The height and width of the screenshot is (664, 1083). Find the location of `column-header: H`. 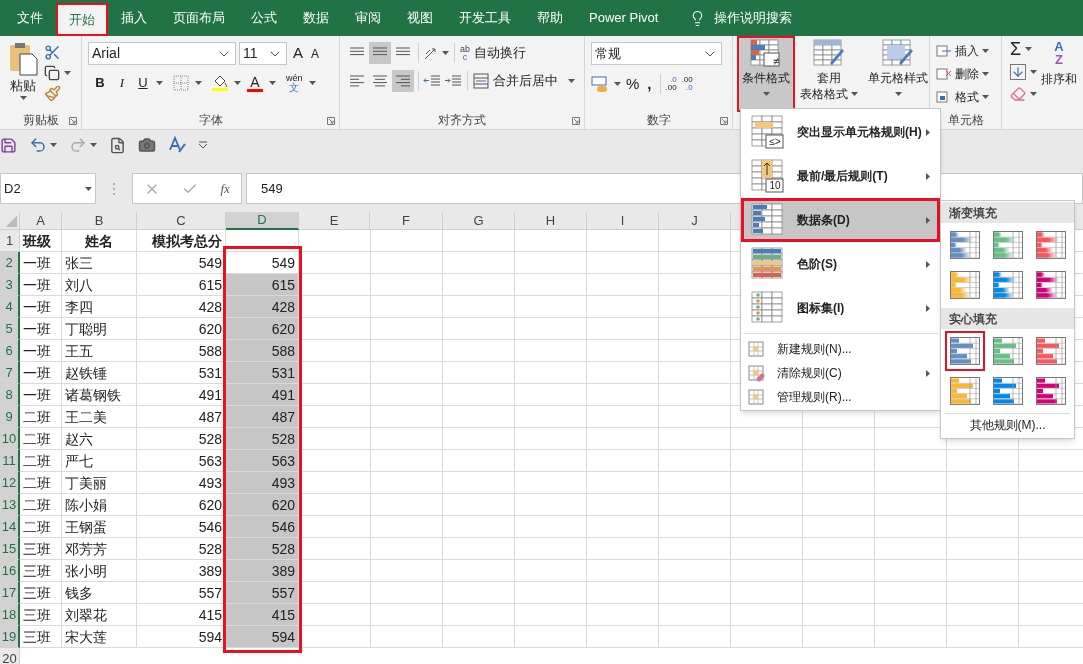

column-header: H is located at coordinates (551, 221).